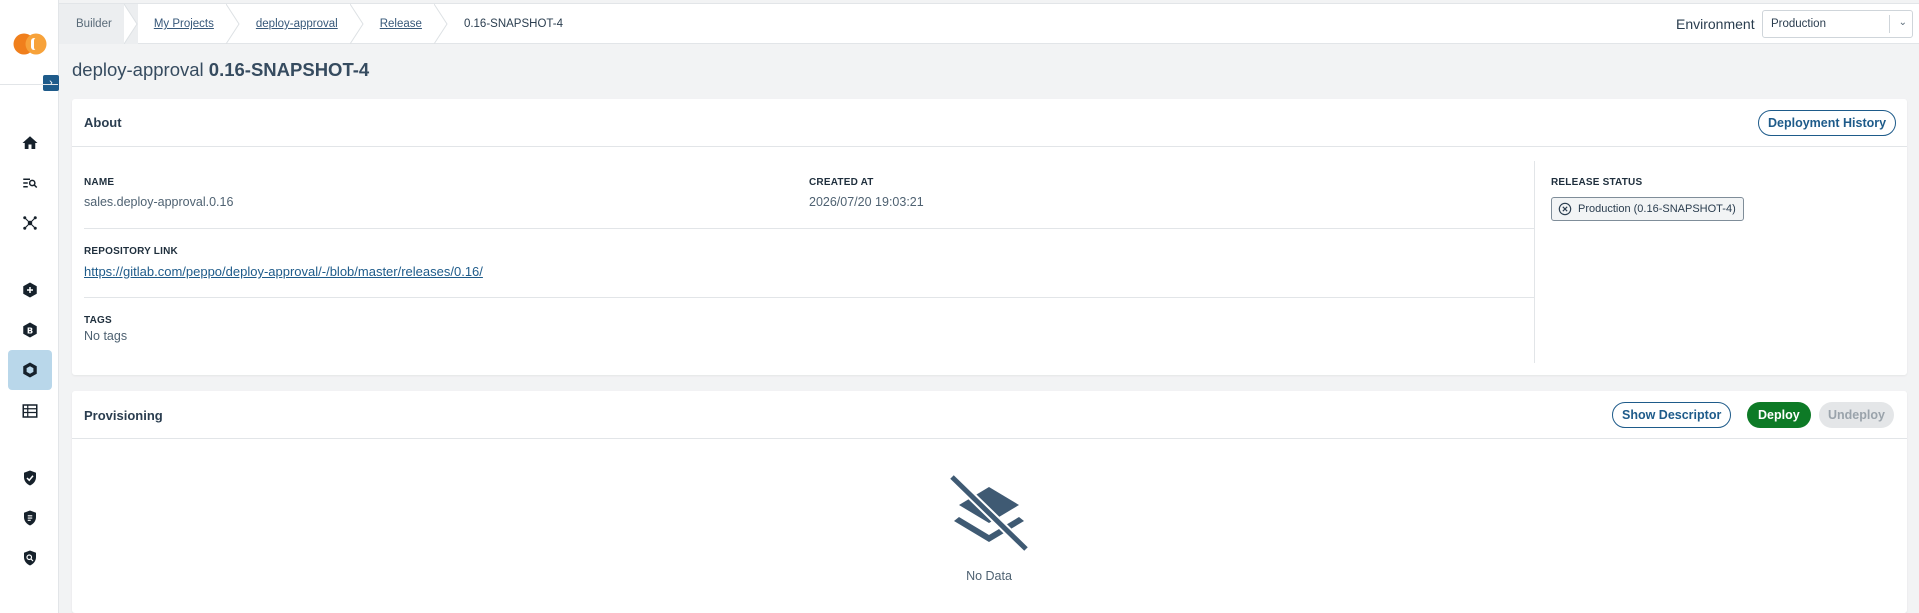 The image size is (1919, 613). I want to click on environment-label: Environment, so click(1715, 24).